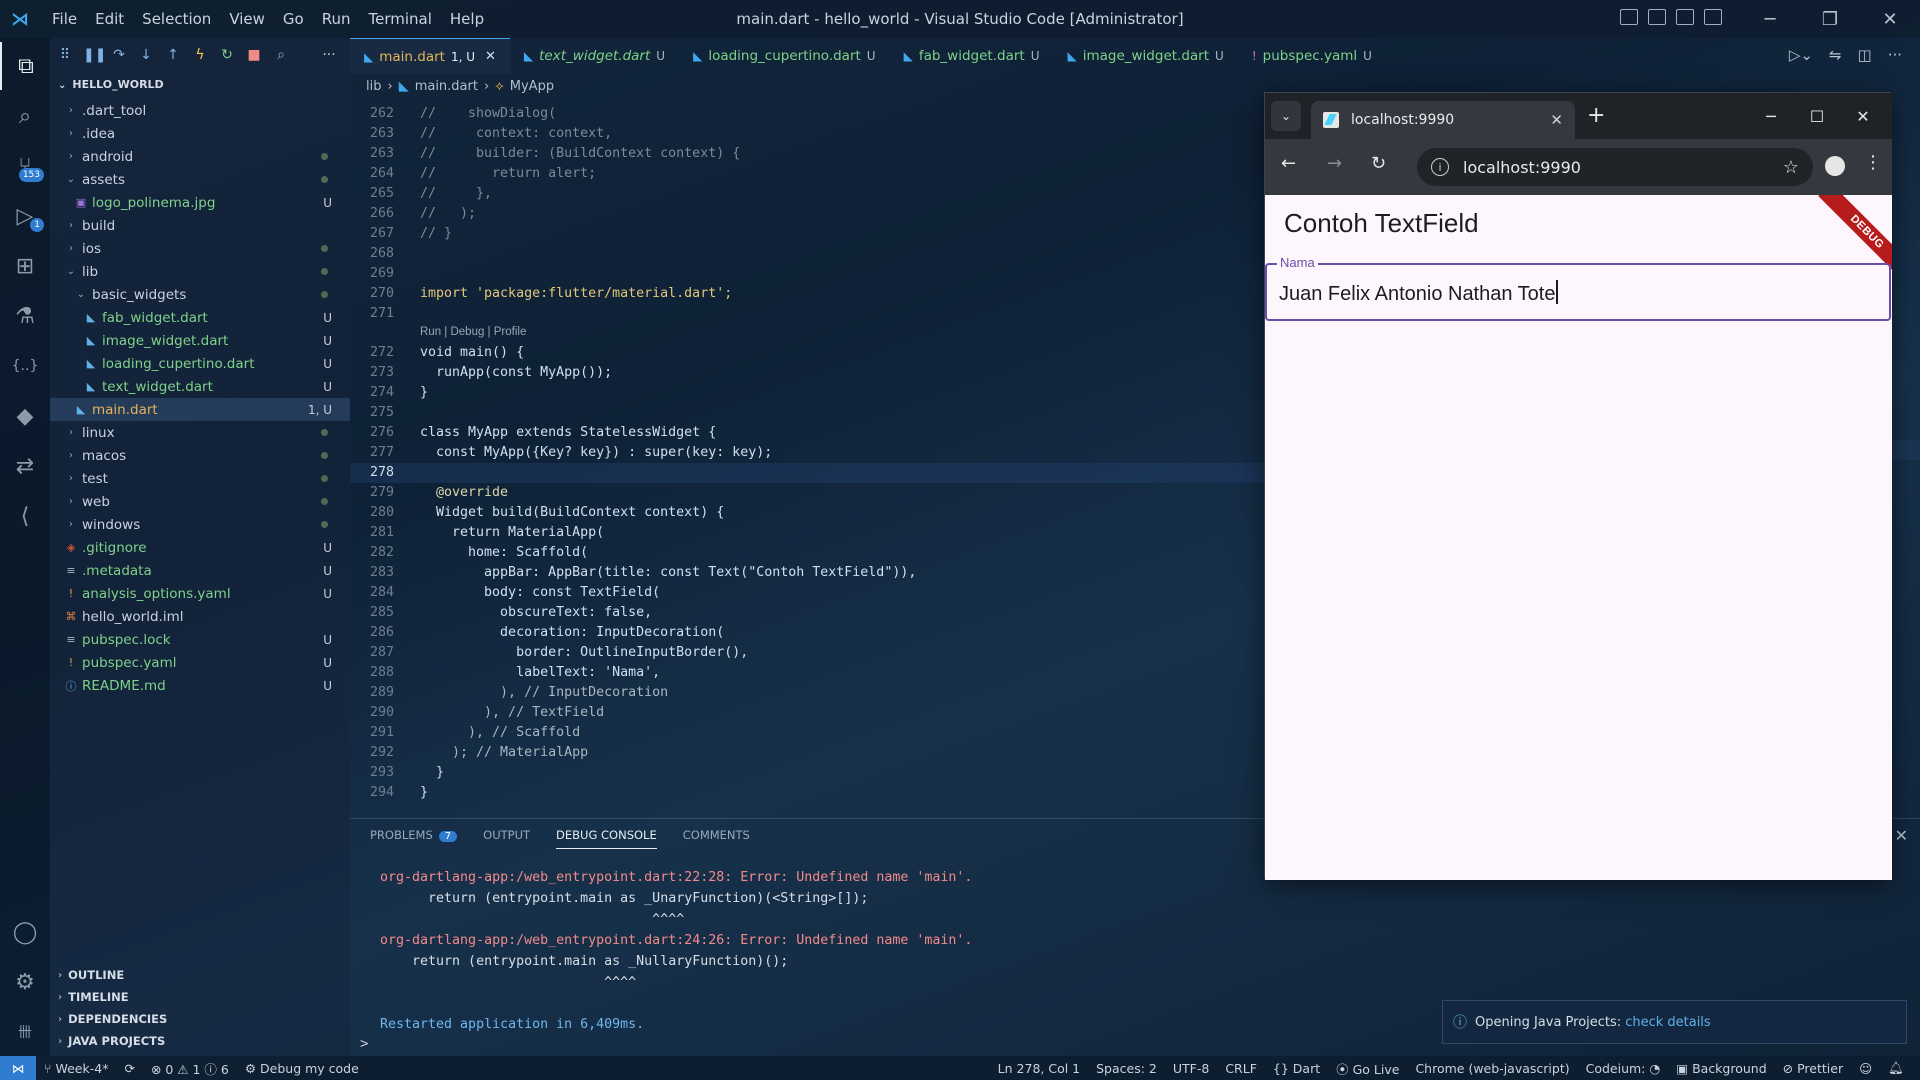 The height and width of the screenshot is (1080, 1920). Describe the element at coordinates (200, 179) in the screenshot. I see `tree-folder: ⌄ assets` at that location.